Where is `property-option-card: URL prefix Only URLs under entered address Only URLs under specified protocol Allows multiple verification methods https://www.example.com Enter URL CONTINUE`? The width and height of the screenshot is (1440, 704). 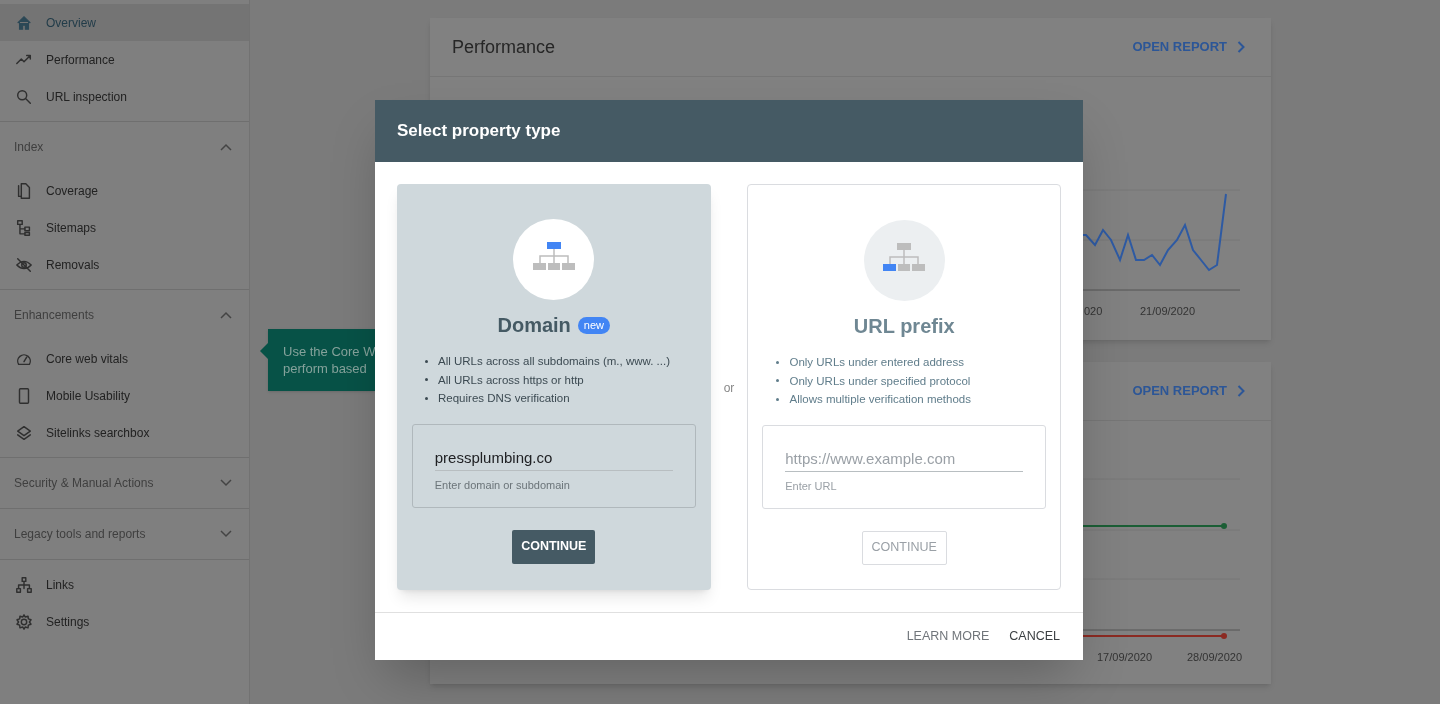
property-option-card: URL prefix Only URLs under entered address Only URLs under specified protocol Allows multiple verification methods https://www.example.com Enter URL CONTINUE is located at coordinates (904, 387).